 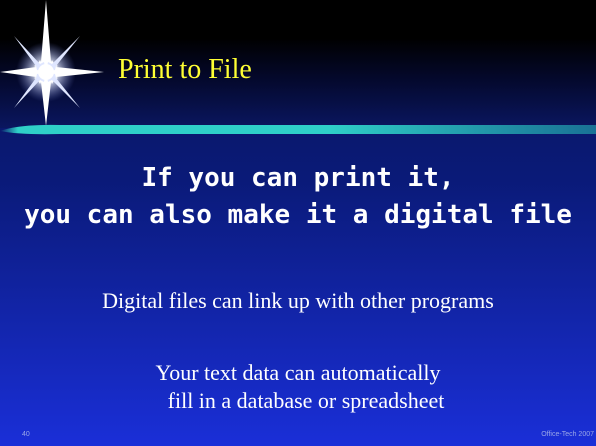 I want to click on headline-line-2: you can also make it a digital file, so click(x=298, y=215).